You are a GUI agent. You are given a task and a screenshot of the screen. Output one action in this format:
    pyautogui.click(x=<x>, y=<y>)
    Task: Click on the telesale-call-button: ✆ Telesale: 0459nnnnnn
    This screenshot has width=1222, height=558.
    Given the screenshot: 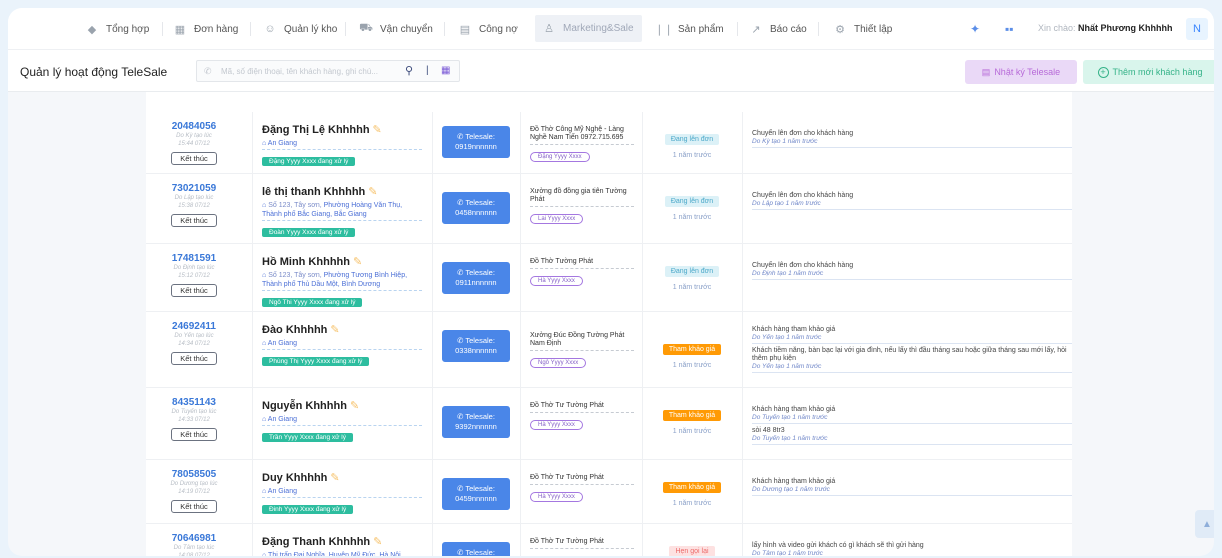 What is the action you would take?
    pyautogui.click(x=476, y=494)
    